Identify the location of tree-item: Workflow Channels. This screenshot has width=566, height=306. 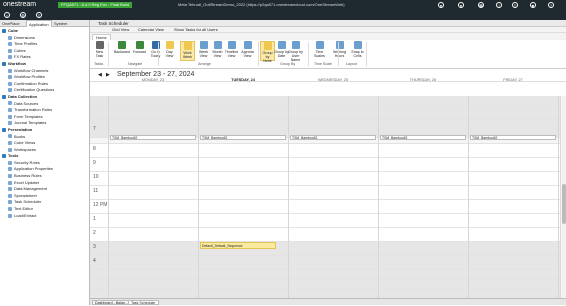
(44, 71).